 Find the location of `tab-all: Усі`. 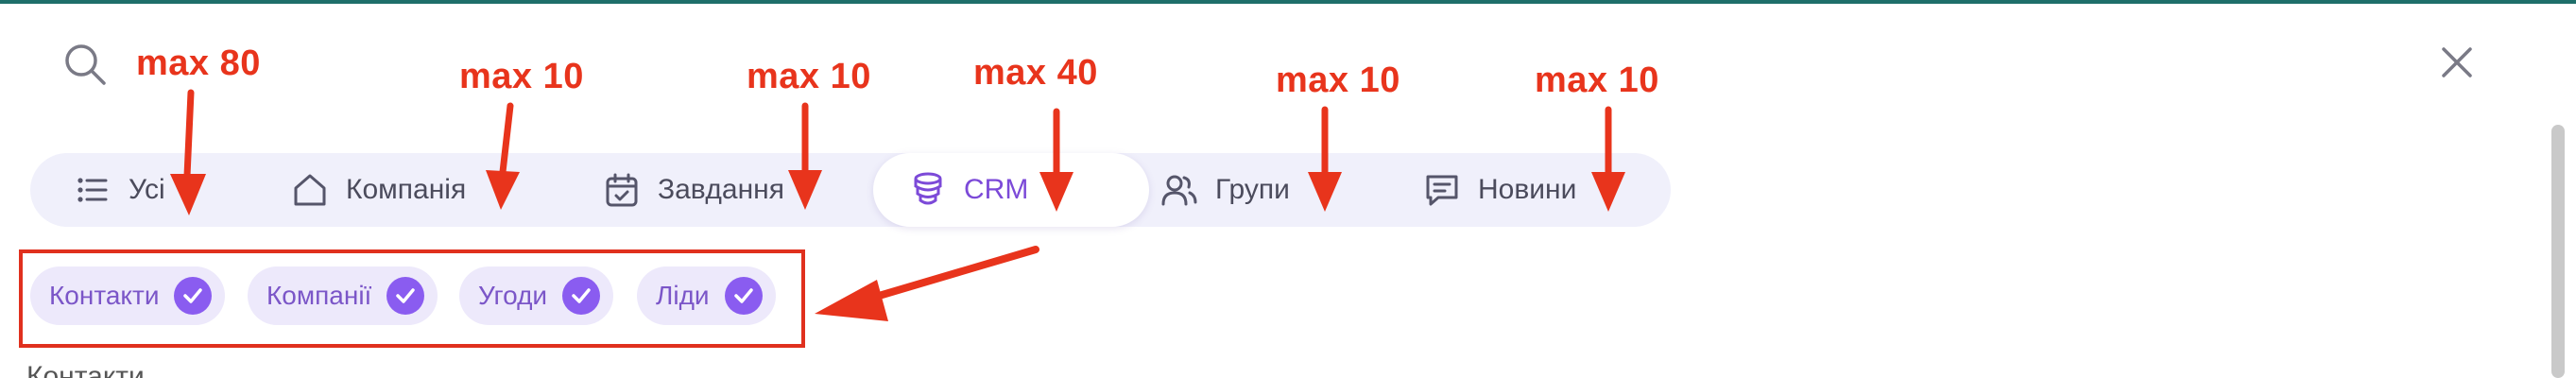

tab-all: Усі is located at coordinates (119, 190).